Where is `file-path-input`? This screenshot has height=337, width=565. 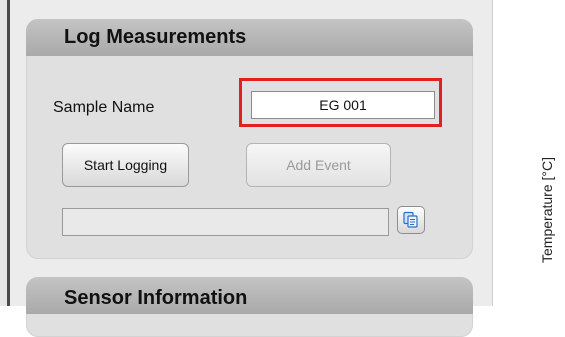
file-path-input is located at coordinates (225, 222).